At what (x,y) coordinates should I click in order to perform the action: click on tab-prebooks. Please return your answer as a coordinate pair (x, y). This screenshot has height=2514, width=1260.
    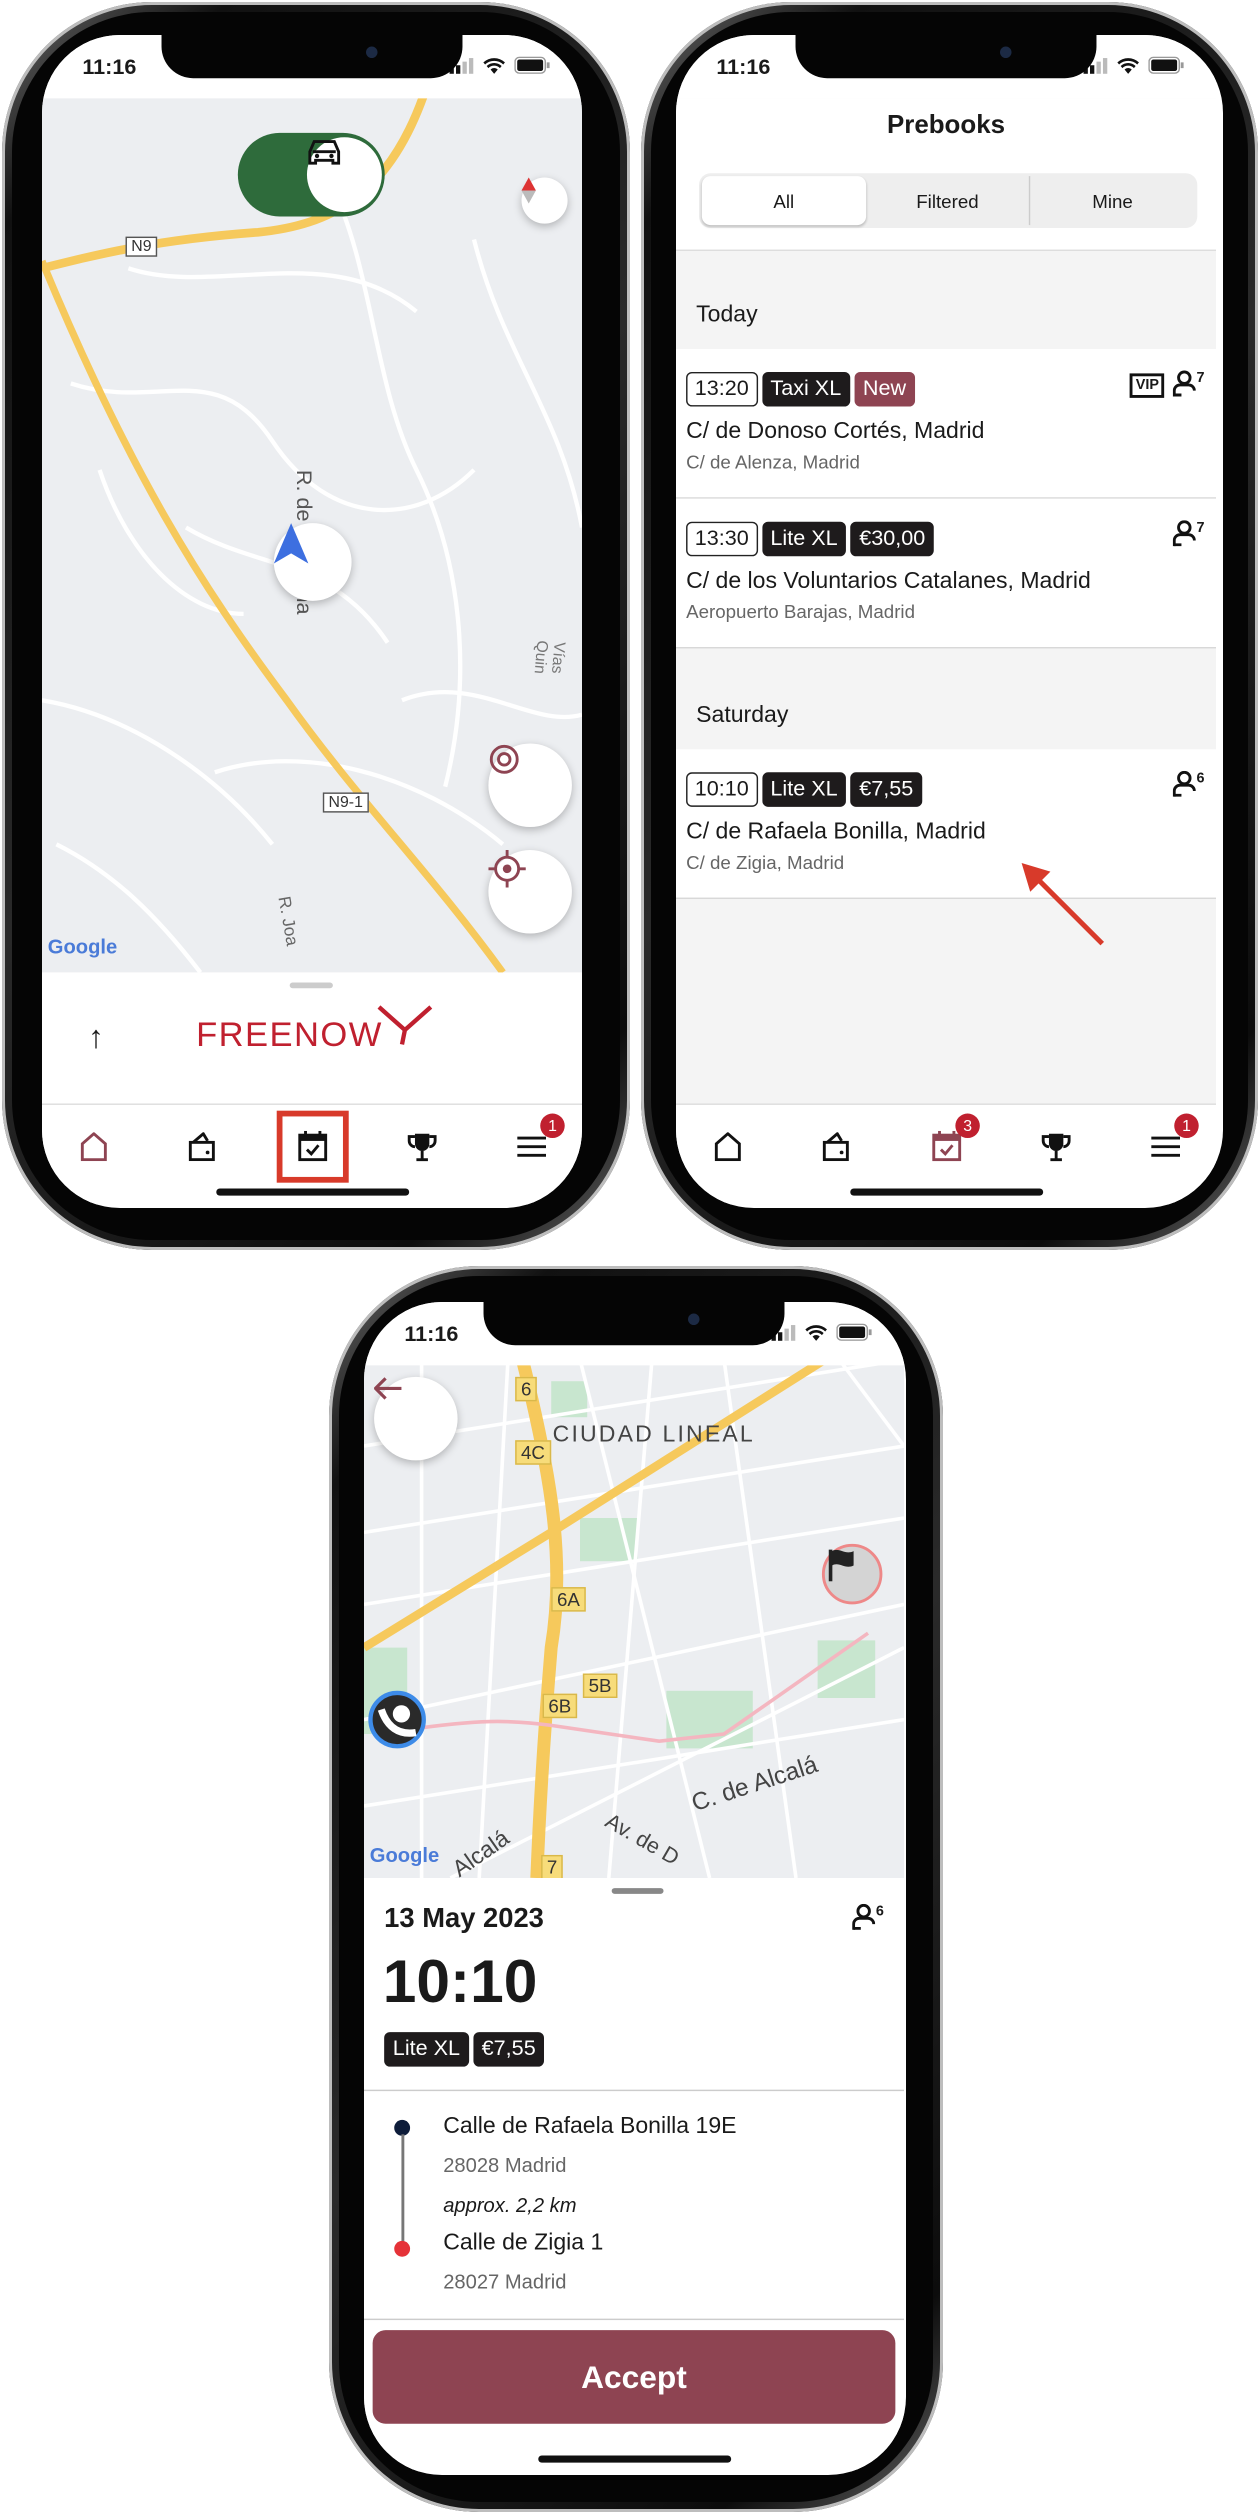
    Looking at the image, I should click on (312, 1146).